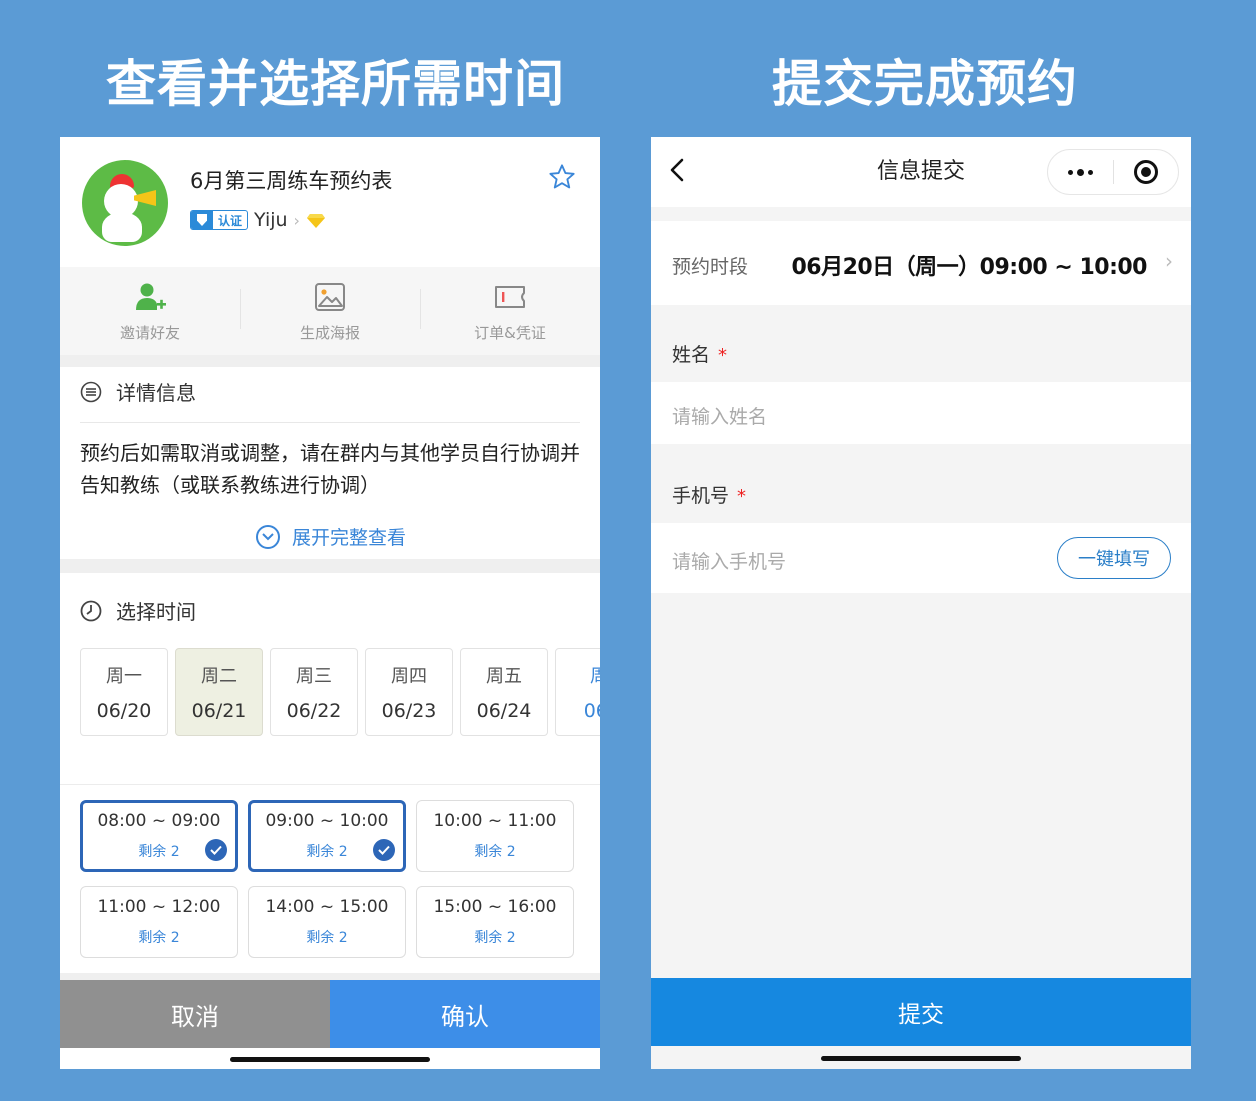 The width and height of the screenshot is (1256, 1101). What do you see at coordinates (150, 311) in the screenshot?
I see `invite-friends-button: 邀请好友` at bounding box center [150, 311].